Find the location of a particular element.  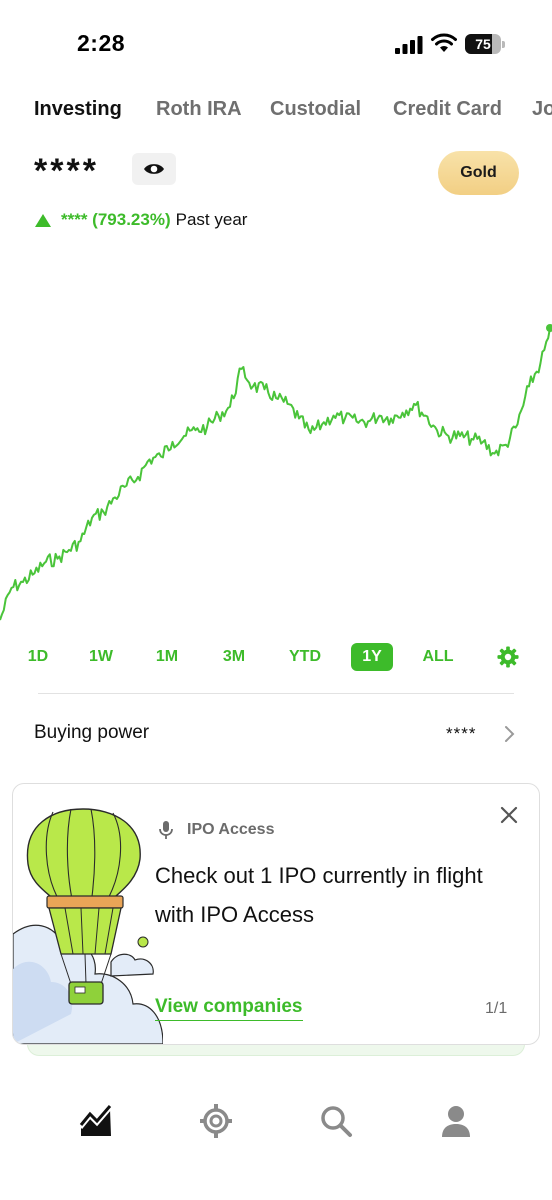

buying-power-value: **** is located at coordinates (461, 733).